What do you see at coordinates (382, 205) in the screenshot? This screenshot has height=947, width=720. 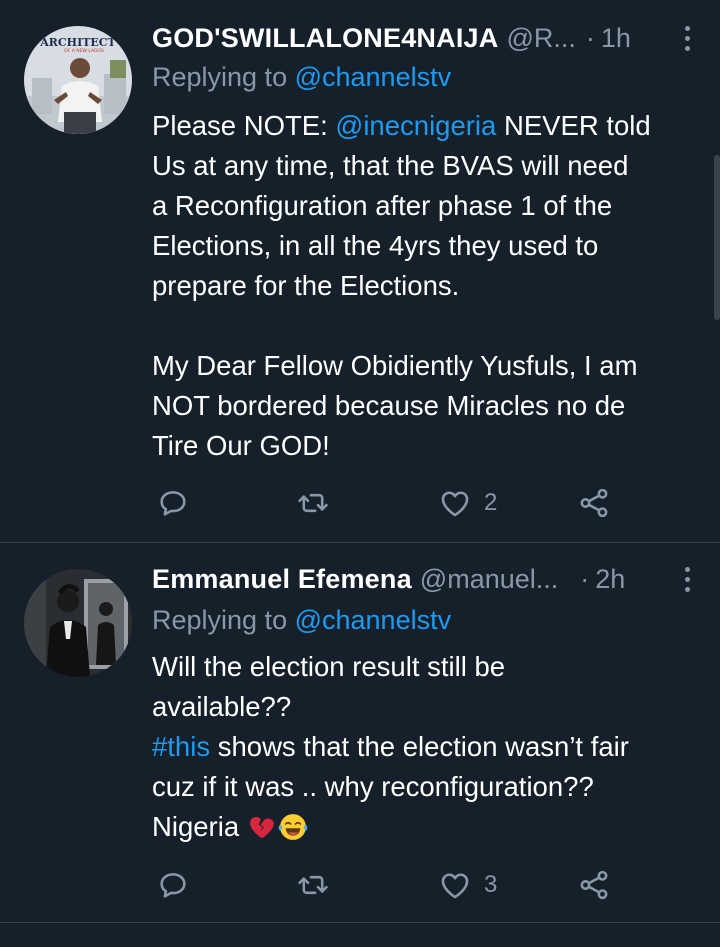 I see `tweet-line: a Reconfiguration after phase 1 of the` at bounding box center [382, 205].